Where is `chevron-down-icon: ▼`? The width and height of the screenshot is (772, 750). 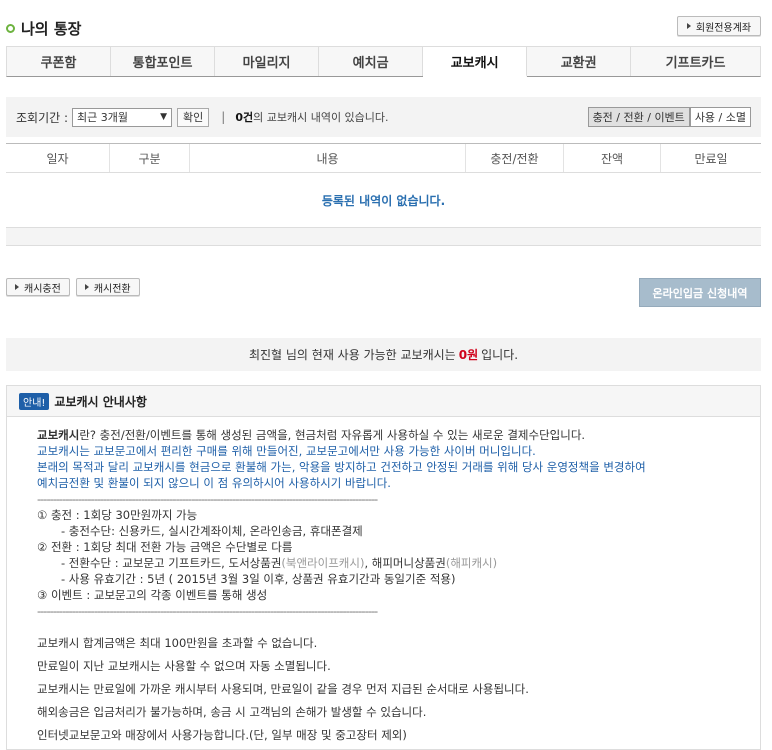
chevron-down-icon: ▼ is located at coordinates (164, 117).